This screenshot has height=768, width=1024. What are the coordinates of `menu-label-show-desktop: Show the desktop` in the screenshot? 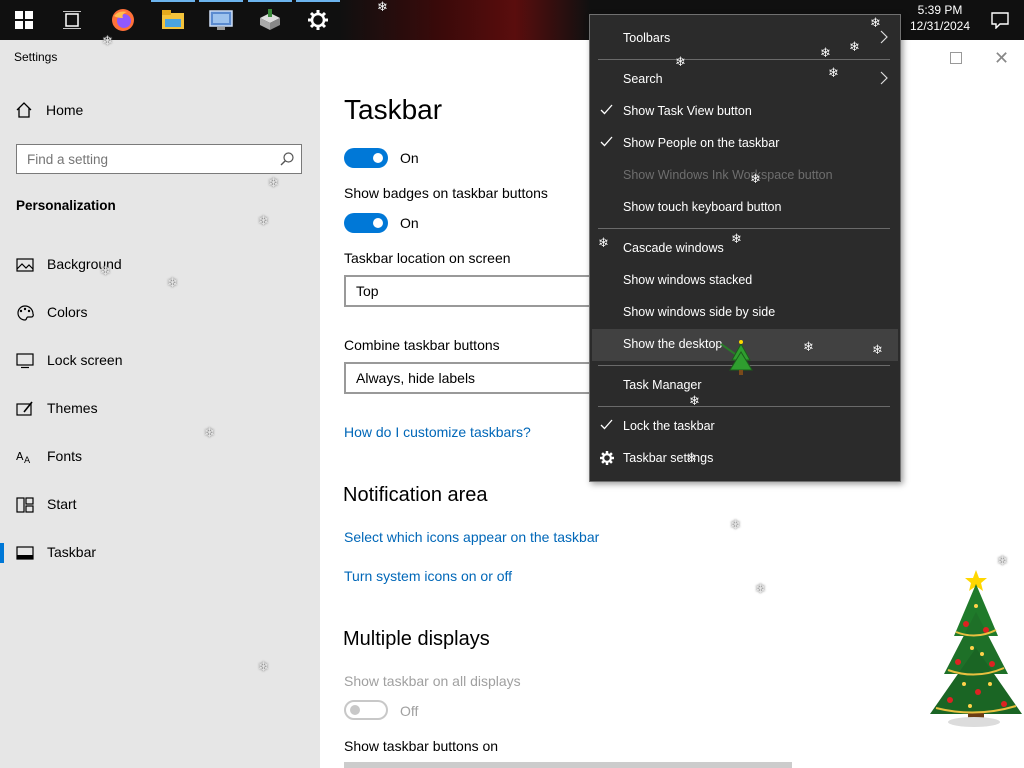 It's located at (673, 344).